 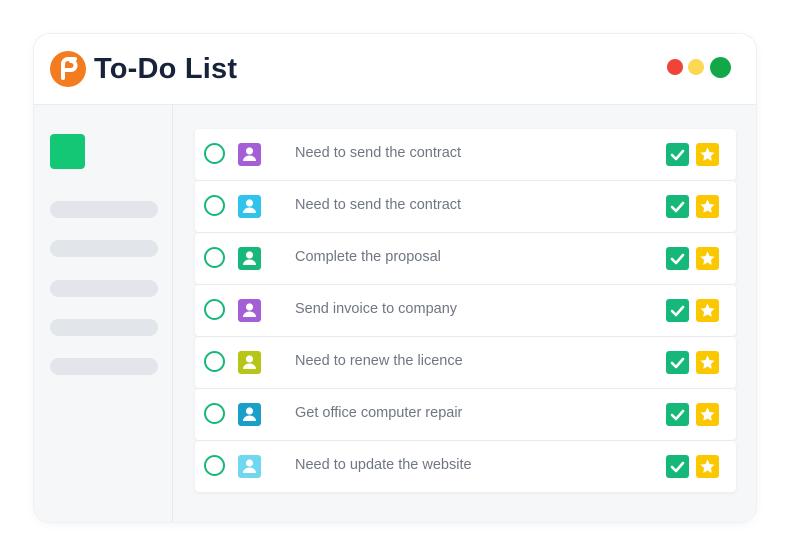 What do you see at coordinates (465, 362) in the screenshot?
I see `task-row: Need to renew the licence` at bounding box center [465, 362].